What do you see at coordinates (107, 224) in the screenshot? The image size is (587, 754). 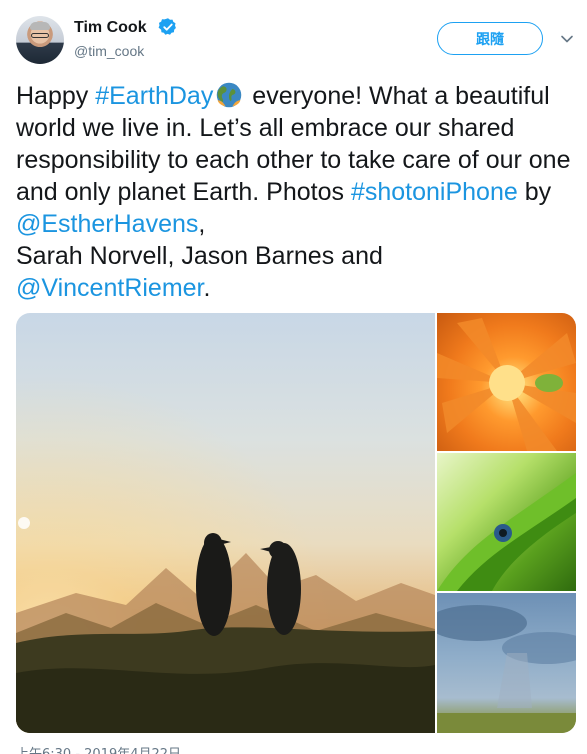 I see `mention-link: @EstherHavens` at bounding box center [107, 224].